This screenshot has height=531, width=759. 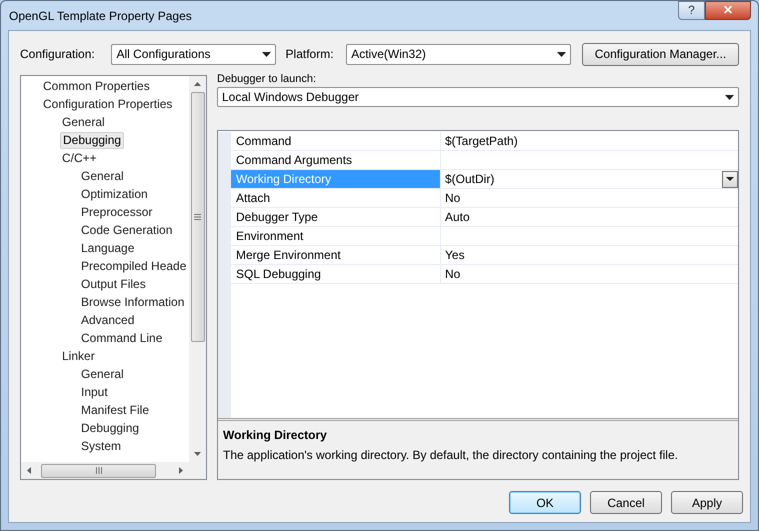 What do you see at coordinates (100, 16) in the screenshot?
I see `window-title: OpenGL Template Property Pages` at bounding box center [100, 16].